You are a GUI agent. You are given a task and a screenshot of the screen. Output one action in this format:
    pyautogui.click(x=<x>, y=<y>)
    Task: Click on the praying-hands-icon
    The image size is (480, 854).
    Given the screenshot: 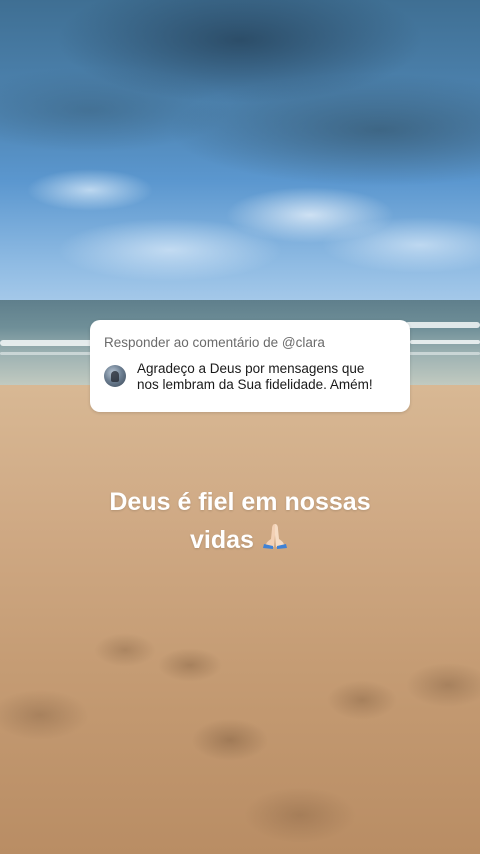 What is the action you would take?
    pyautogui.click(x=274, y=536)
    